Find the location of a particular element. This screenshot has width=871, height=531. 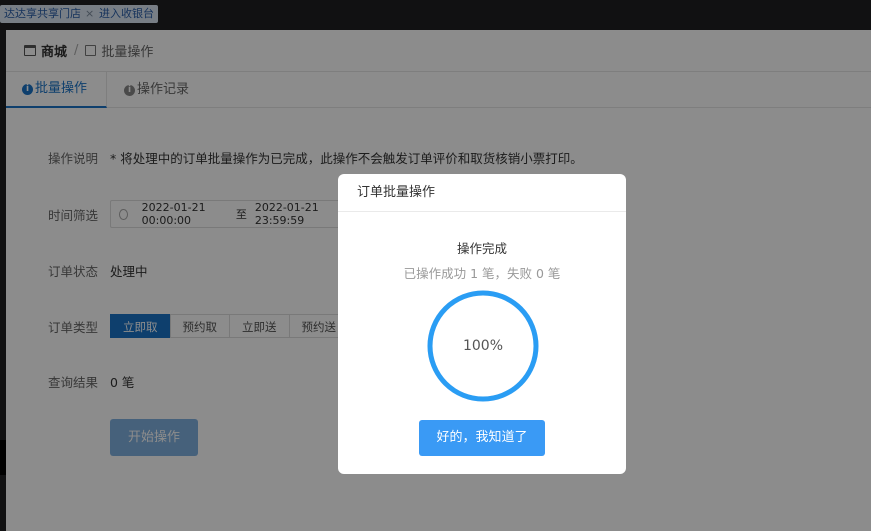

progress-percent: 100% is located at coordinates (483, 346).